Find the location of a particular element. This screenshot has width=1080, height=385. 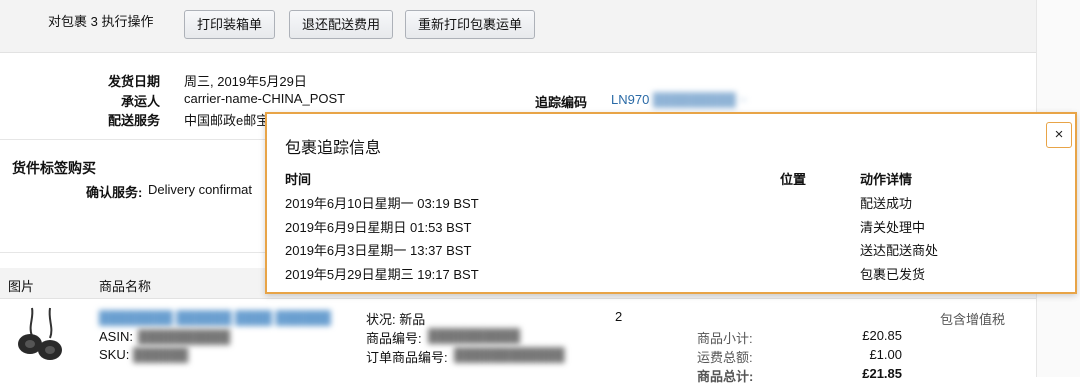

product-image is located at coordinates (40, 336).